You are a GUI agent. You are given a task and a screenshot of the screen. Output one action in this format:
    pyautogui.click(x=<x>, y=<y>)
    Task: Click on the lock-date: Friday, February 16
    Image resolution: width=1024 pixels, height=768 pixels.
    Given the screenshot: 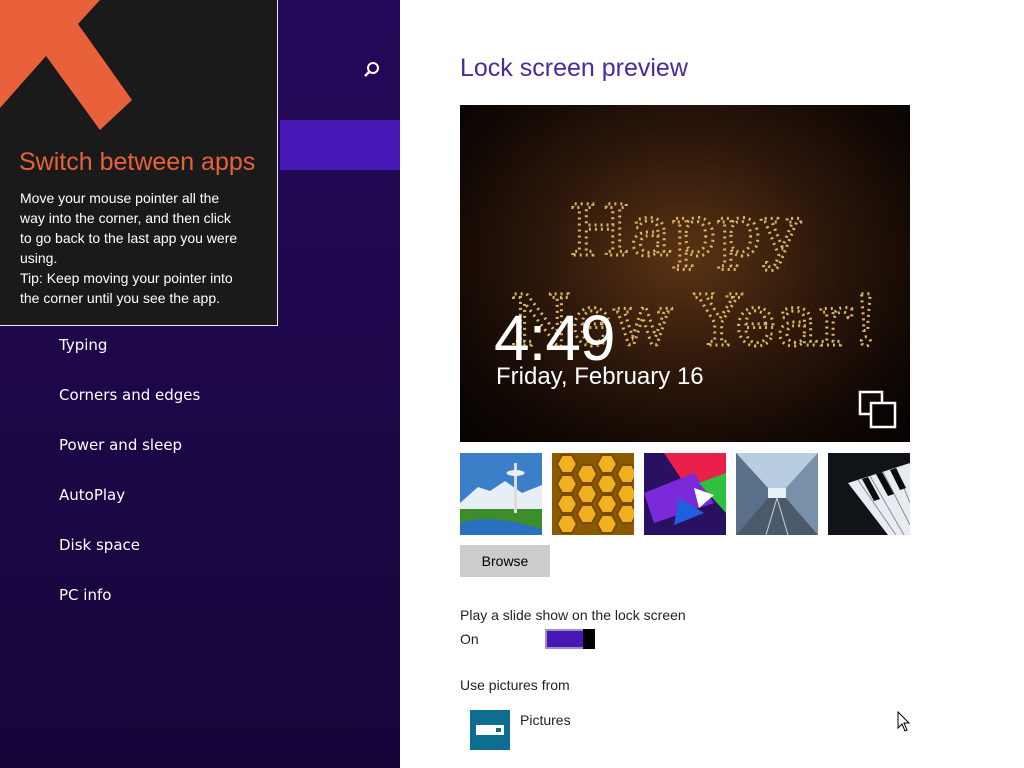 What is the action you would take?
    pyautogui.click(x=600, y=376)
    